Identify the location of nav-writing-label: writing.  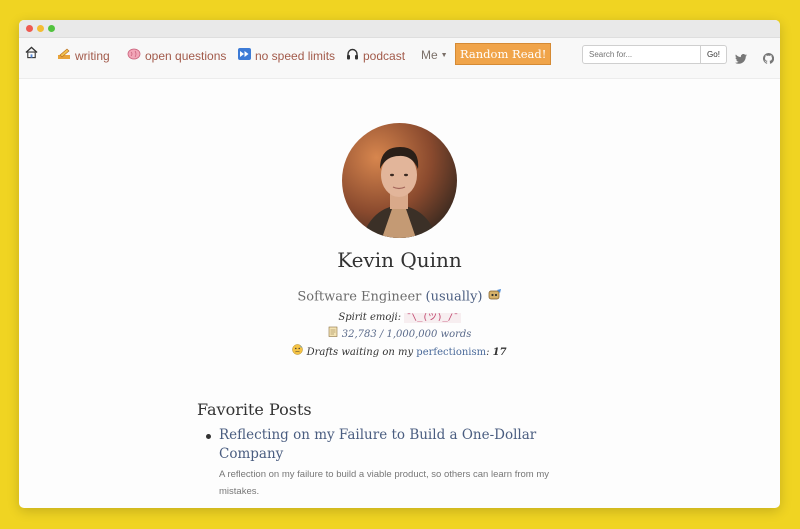
(92, 55).